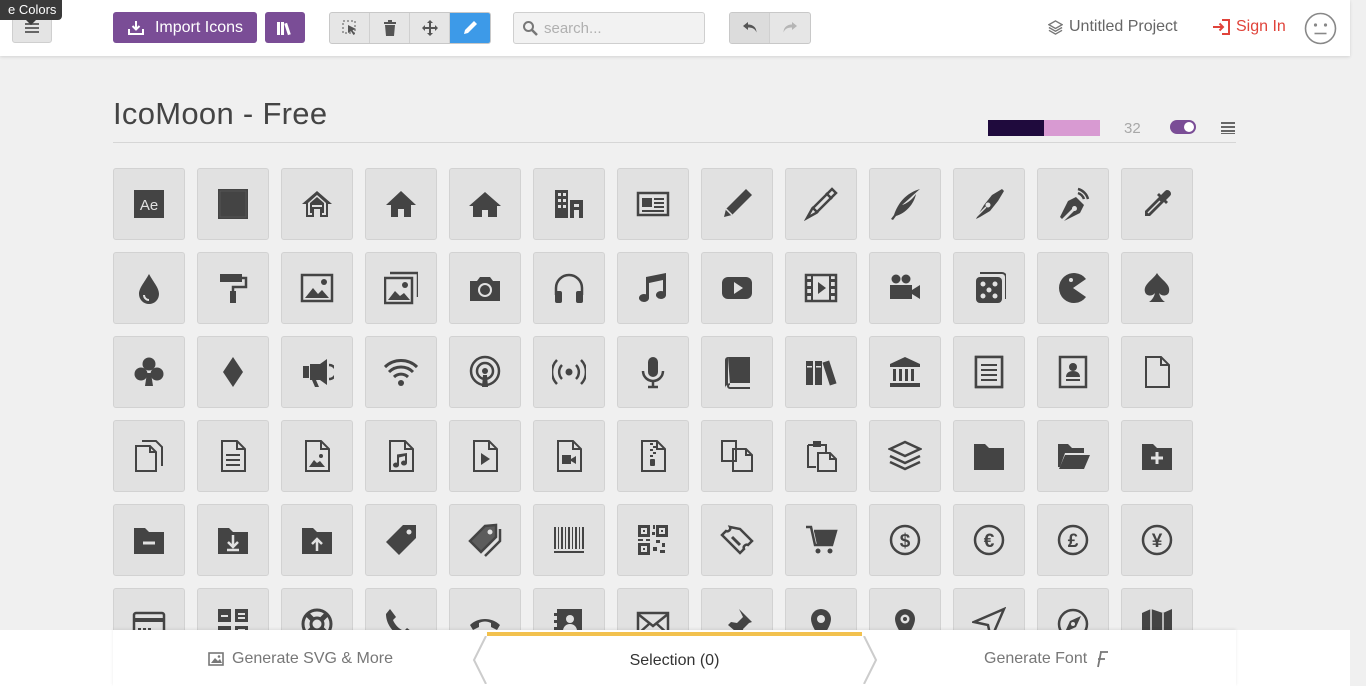  I want to click on wifi-icon, so click(401, 372).